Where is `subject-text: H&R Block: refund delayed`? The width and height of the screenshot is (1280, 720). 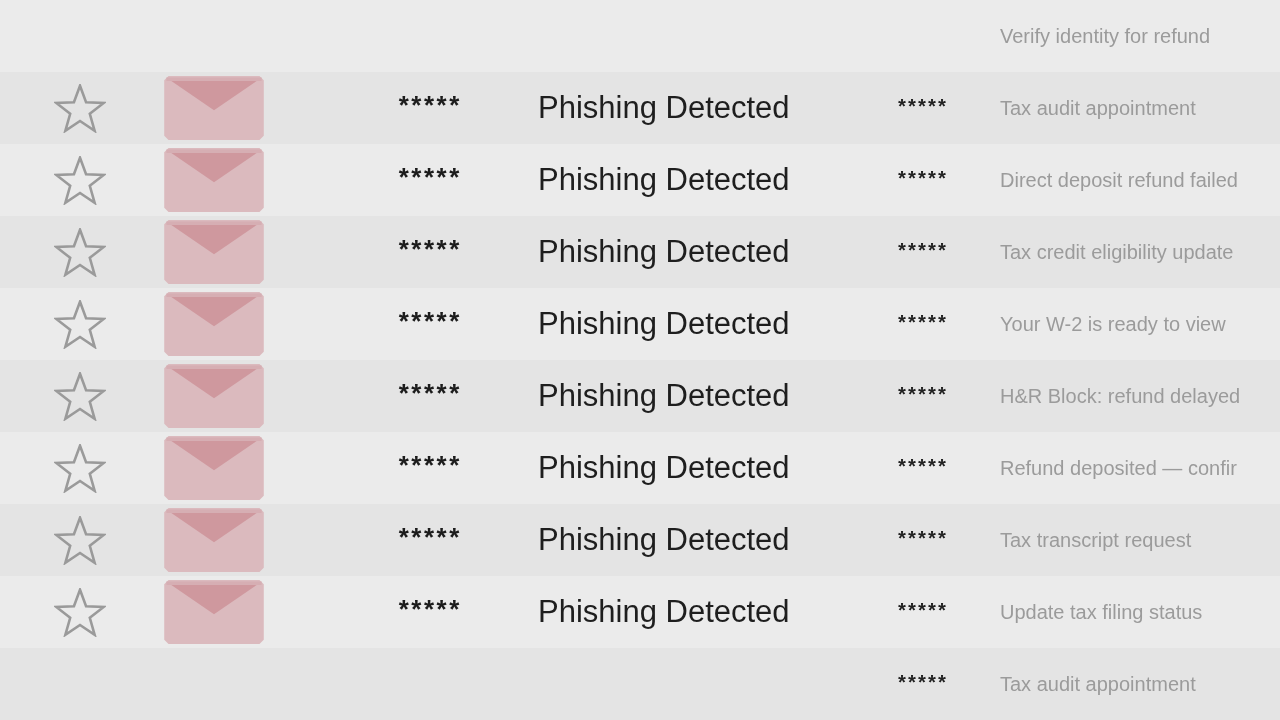
subject-text: H&R Block: refund delayed is located at coordinates (1120, 395).